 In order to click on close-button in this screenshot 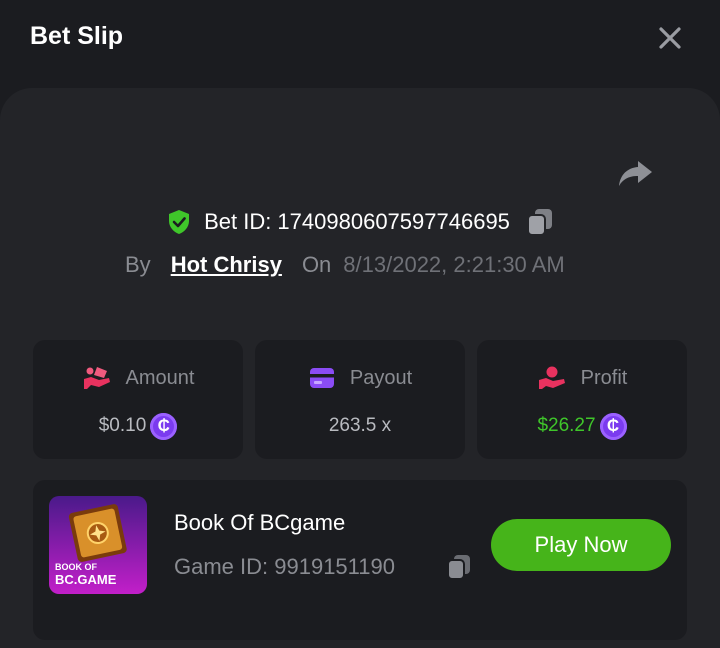, I will do `click(670, 38)`.